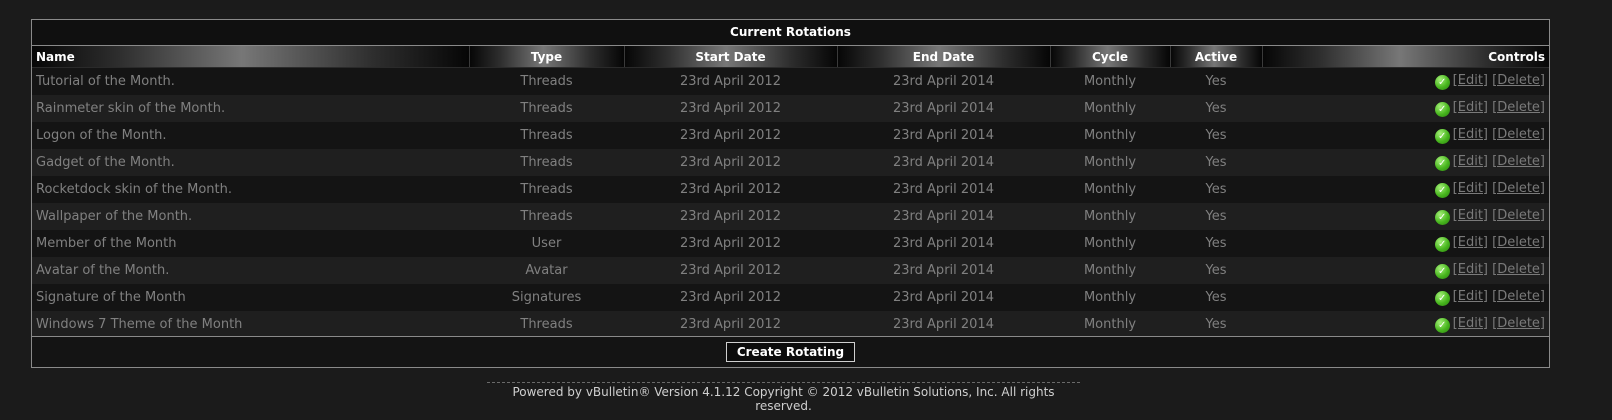 This screenshot has height=420, width=1612. I want to click on cell-name: Signature of the Month, so click(250, 297).